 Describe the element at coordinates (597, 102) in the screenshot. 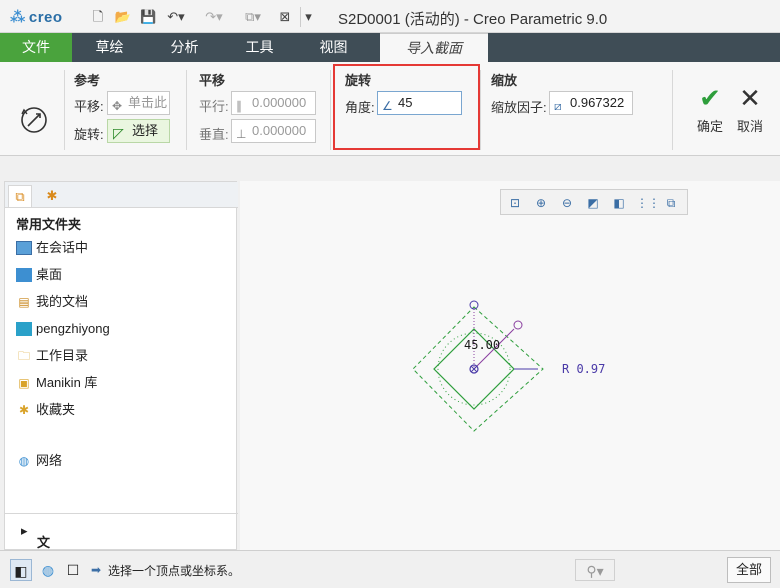

I see `scale-factor-value: 0.967322` at that location.